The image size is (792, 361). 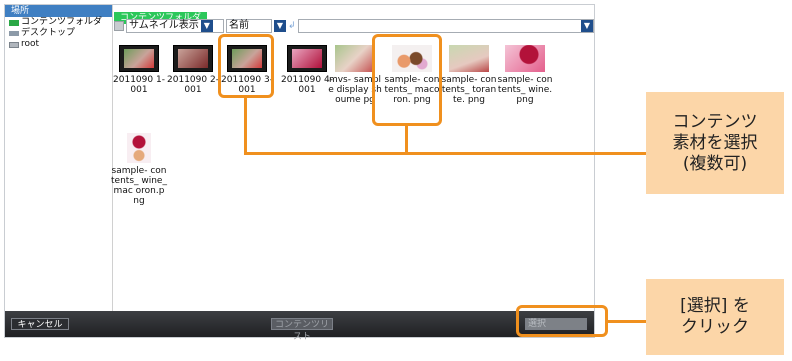 I want to click on sort-dropdown: ▼, so click(x=280, y=26).